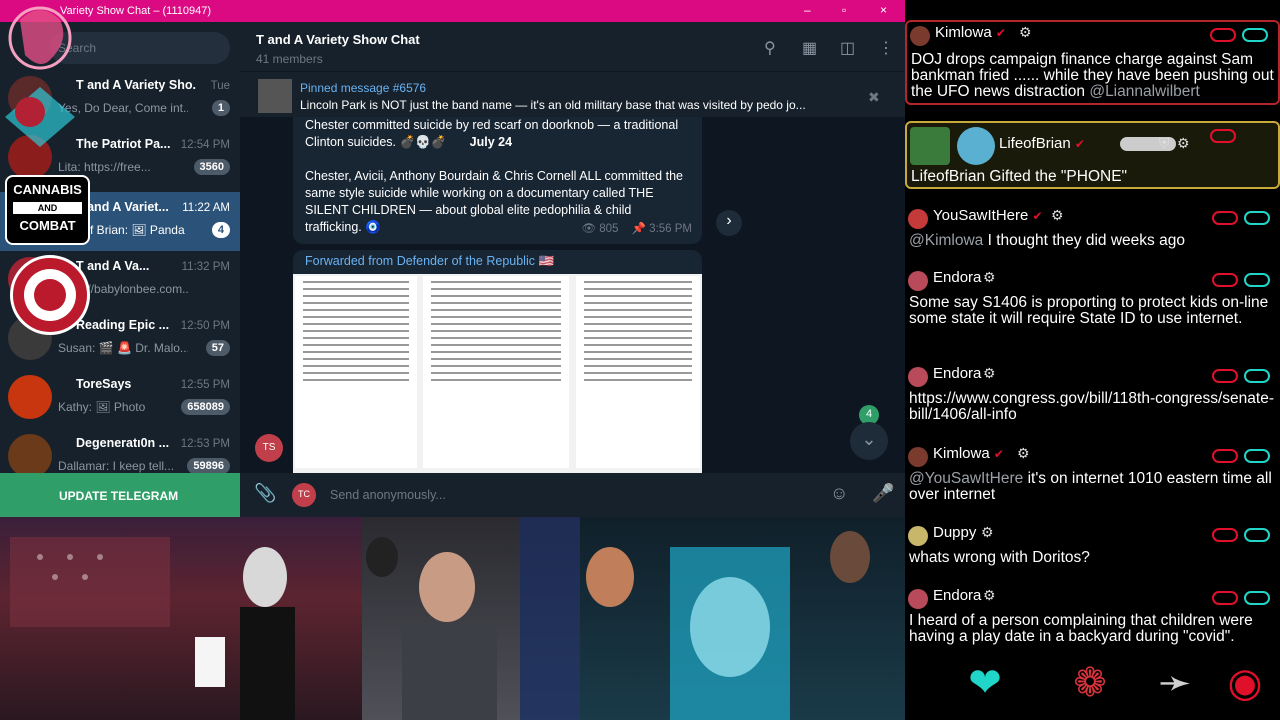 The height and width of the screenshot is (720, 1280). Describe the element at coordinates (220, 108) in the screenshot. I see `unread-badge: 1` at that location.